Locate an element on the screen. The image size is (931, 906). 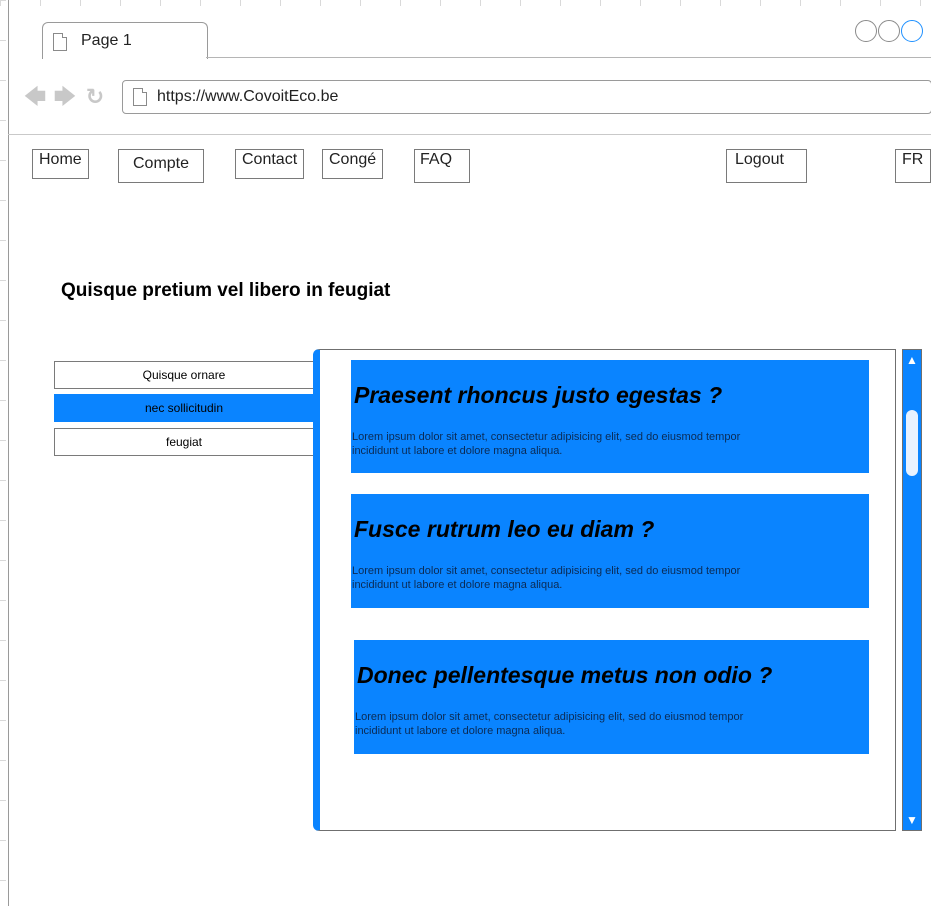
chrome-divider is located at coordinates (469, 134).